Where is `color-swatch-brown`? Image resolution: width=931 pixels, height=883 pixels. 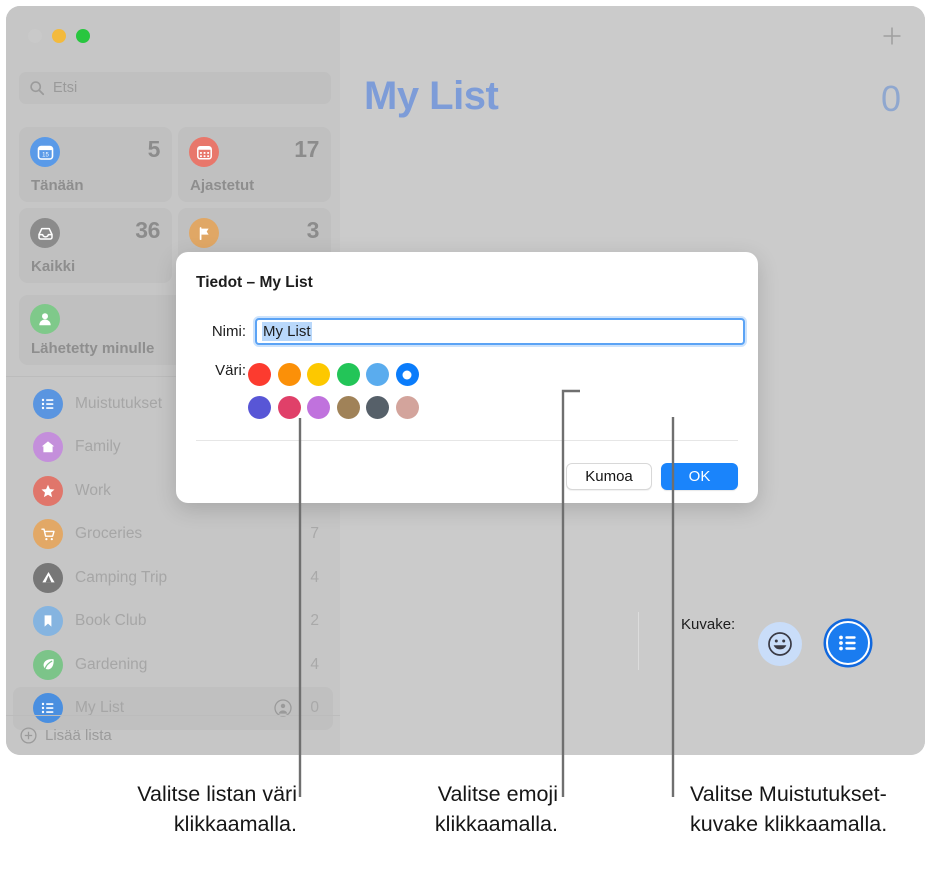 color-swatch-brown is located at coordinates (348, 407).